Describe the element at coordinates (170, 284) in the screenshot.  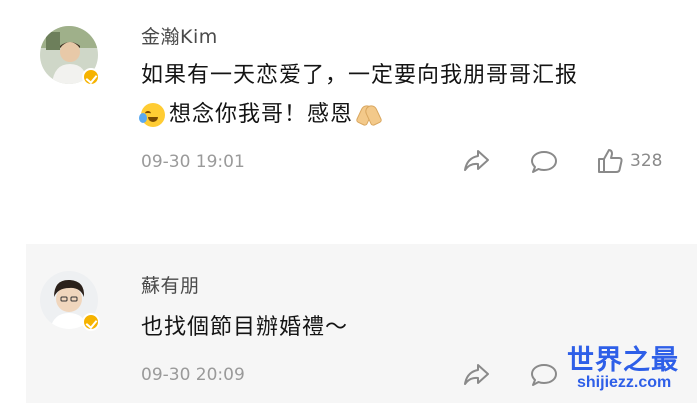
I see `username: 蘇有朋` at that location.